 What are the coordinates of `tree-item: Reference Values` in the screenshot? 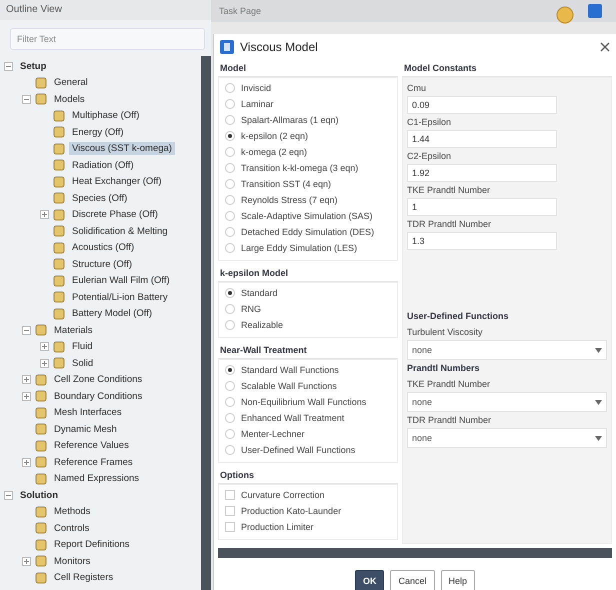 It's located at (91, 445).